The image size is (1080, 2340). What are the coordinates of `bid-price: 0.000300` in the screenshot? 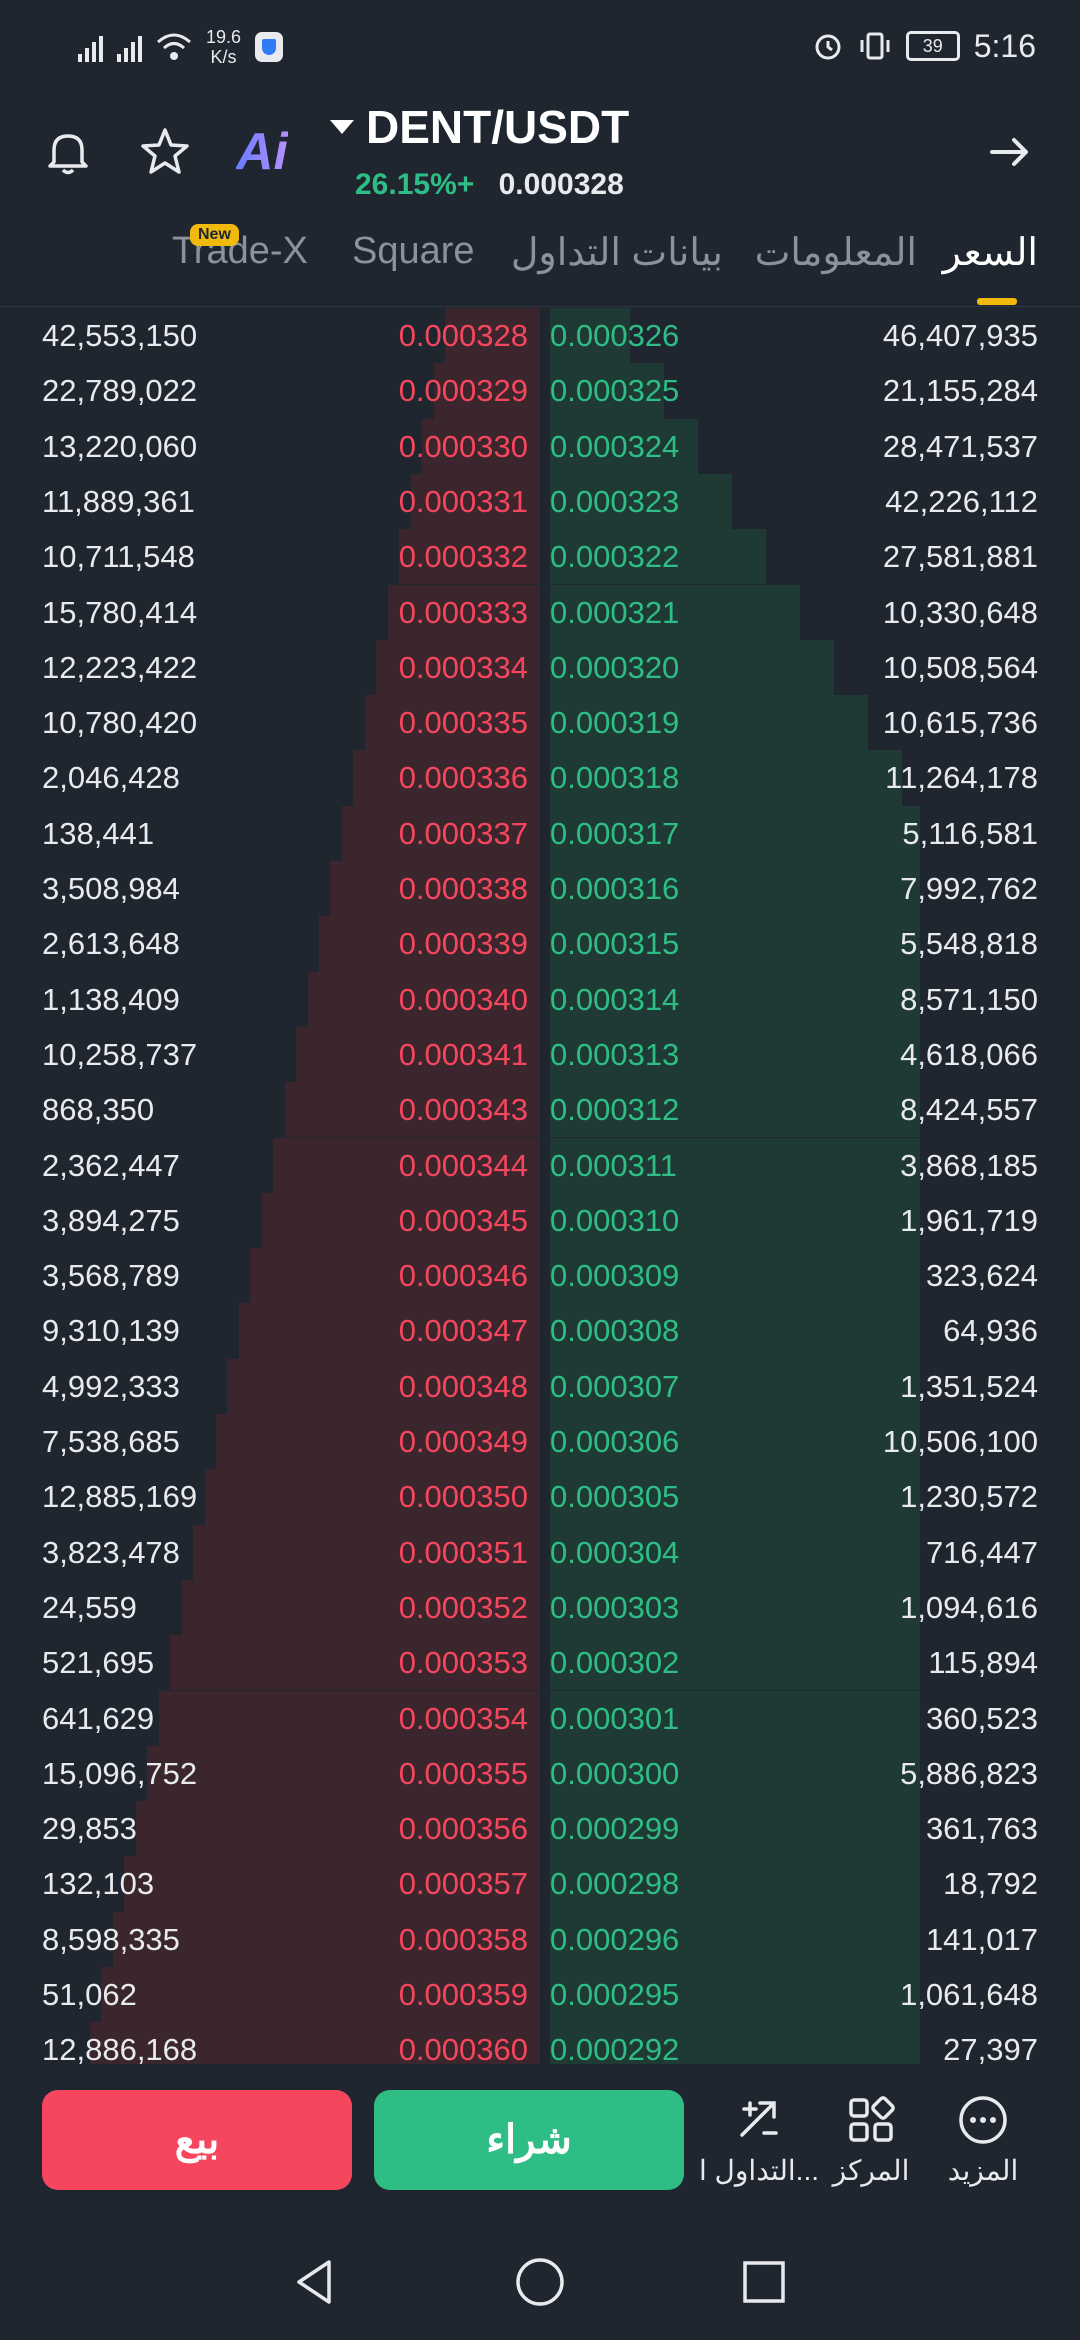 It's located at (615, 1773).